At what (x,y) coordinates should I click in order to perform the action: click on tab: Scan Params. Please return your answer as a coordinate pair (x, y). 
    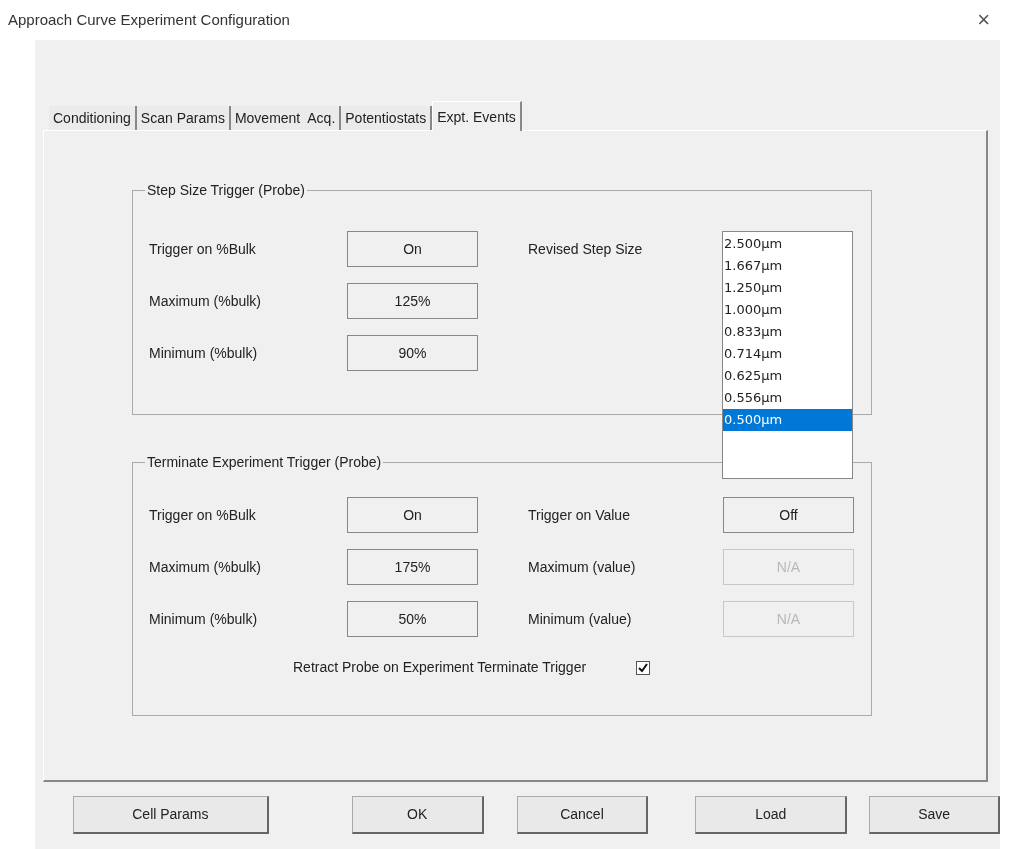
    Looking at the image, I should click on (183, 118).